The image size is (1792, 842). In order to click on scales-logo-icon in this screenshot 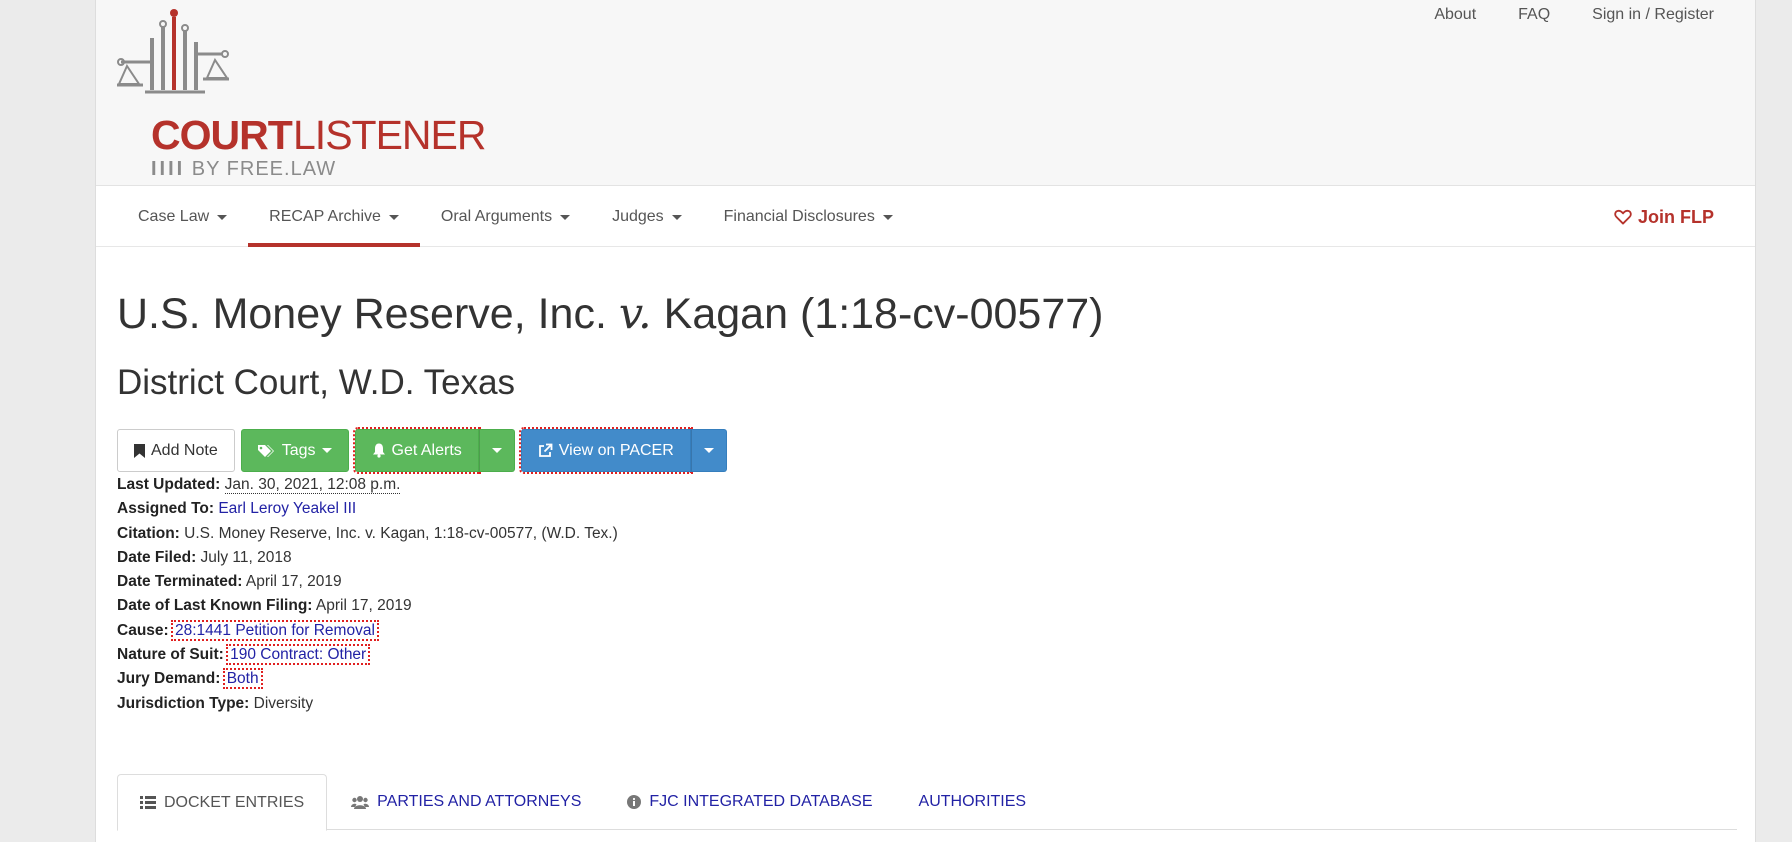, I will do `click(173, 51)`.